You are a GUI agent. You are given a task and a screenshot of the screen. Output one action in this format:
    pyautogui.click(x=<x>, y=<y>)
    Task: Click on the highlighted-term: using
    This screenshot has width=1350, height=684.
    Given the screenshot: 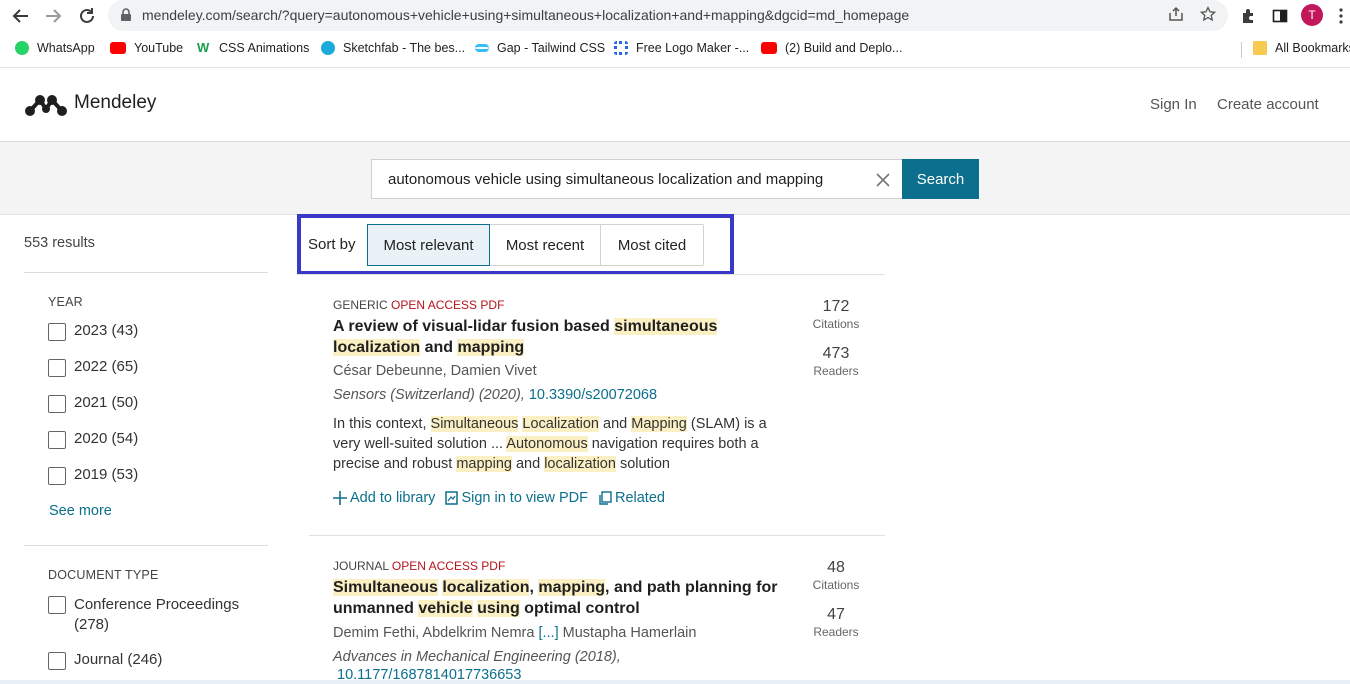 What is the action you would take?
    pyautogui.click(x=498, y=608)
    